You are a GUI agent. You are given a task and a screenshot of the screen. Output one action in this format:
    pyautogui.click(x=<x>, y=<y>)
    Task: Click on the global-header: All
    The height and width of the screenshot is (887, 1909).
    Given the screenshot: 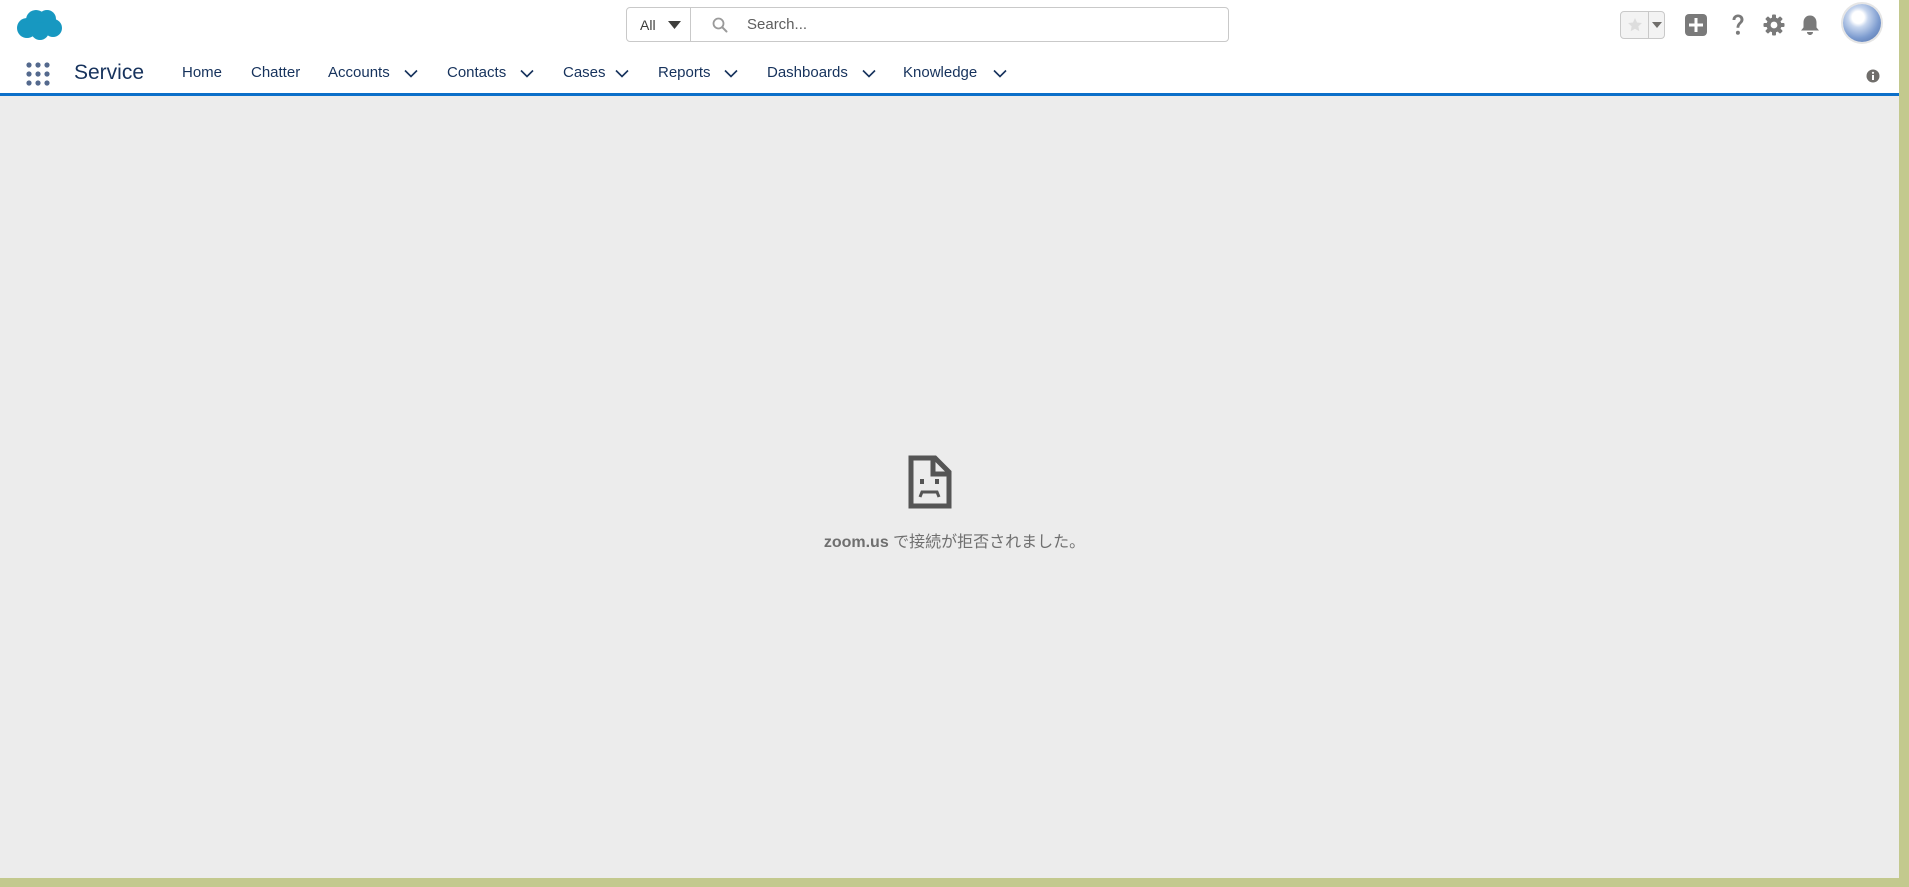 What is the action you would take?
    pyautogui.click(x=949, y=25)
    